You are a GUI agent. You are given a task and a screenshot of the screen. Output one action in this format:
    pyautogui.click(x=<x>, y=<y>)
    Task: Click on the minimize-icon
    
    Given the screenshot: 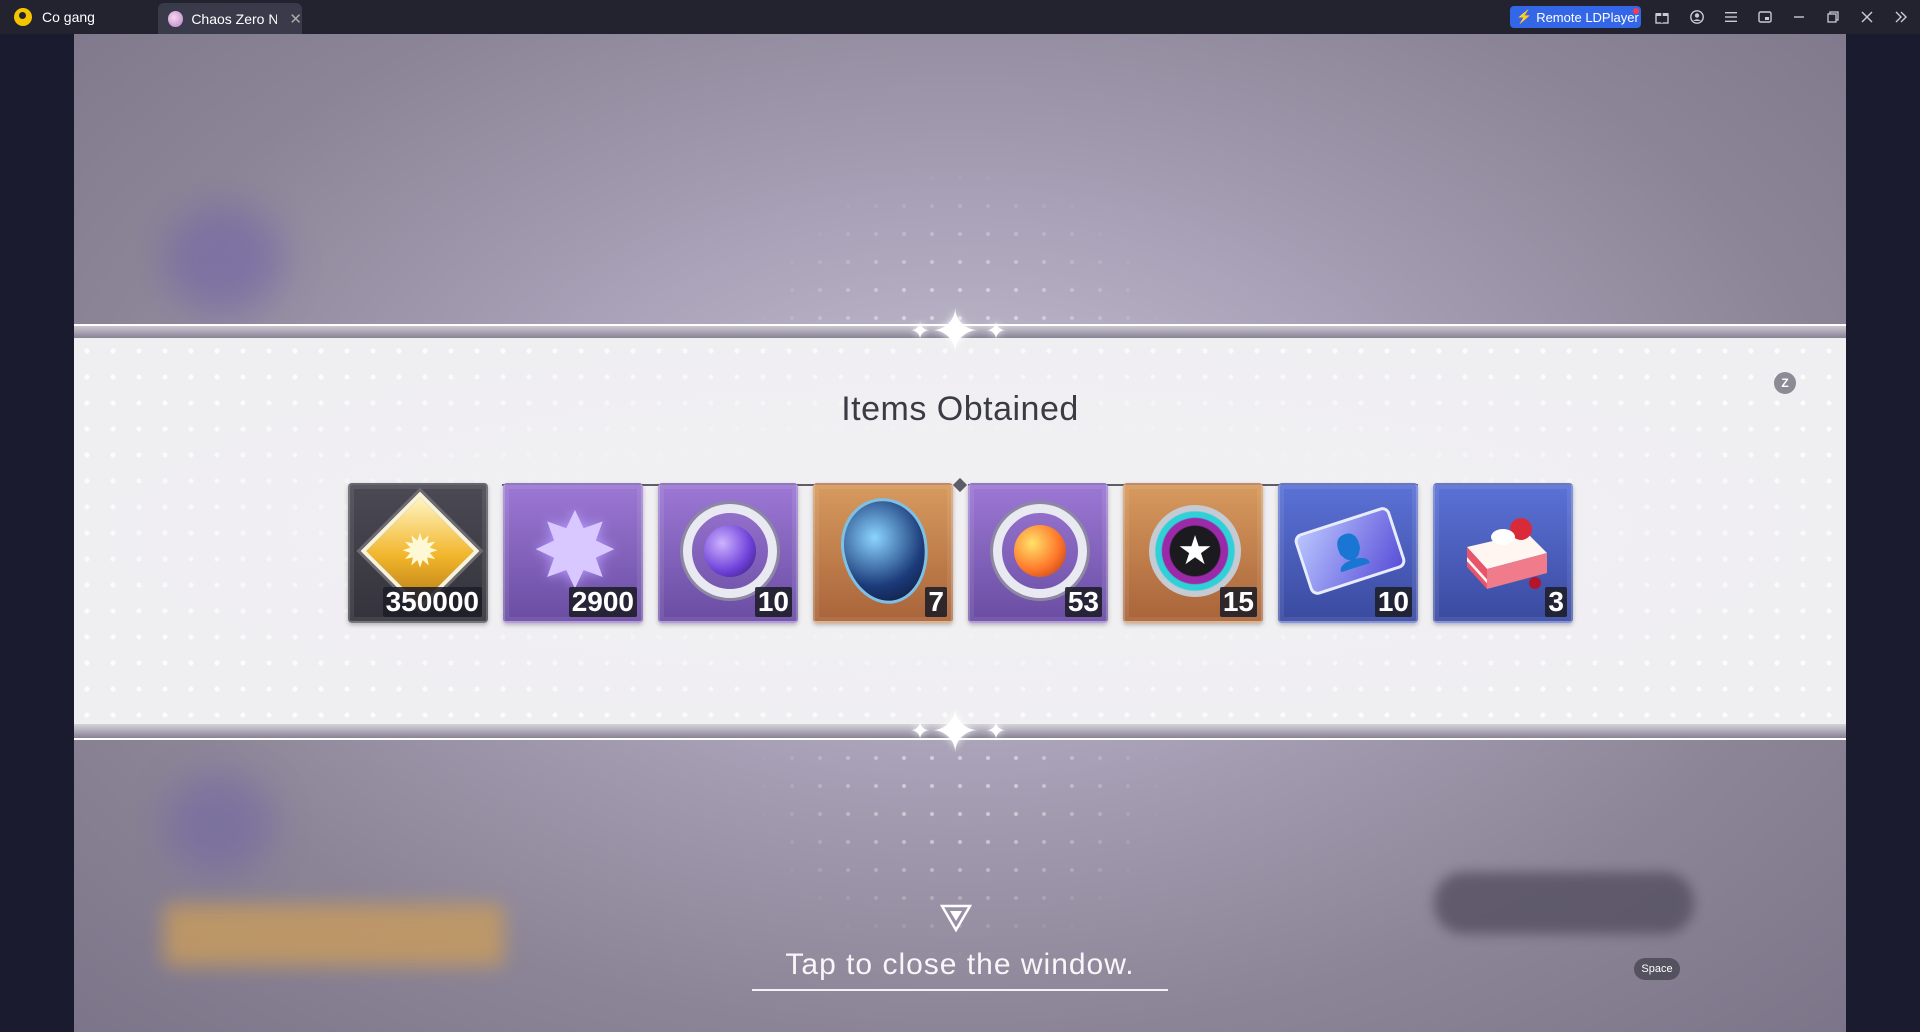 What is the action you would take?
    pyautogui.click(x=1799, y=17)
    